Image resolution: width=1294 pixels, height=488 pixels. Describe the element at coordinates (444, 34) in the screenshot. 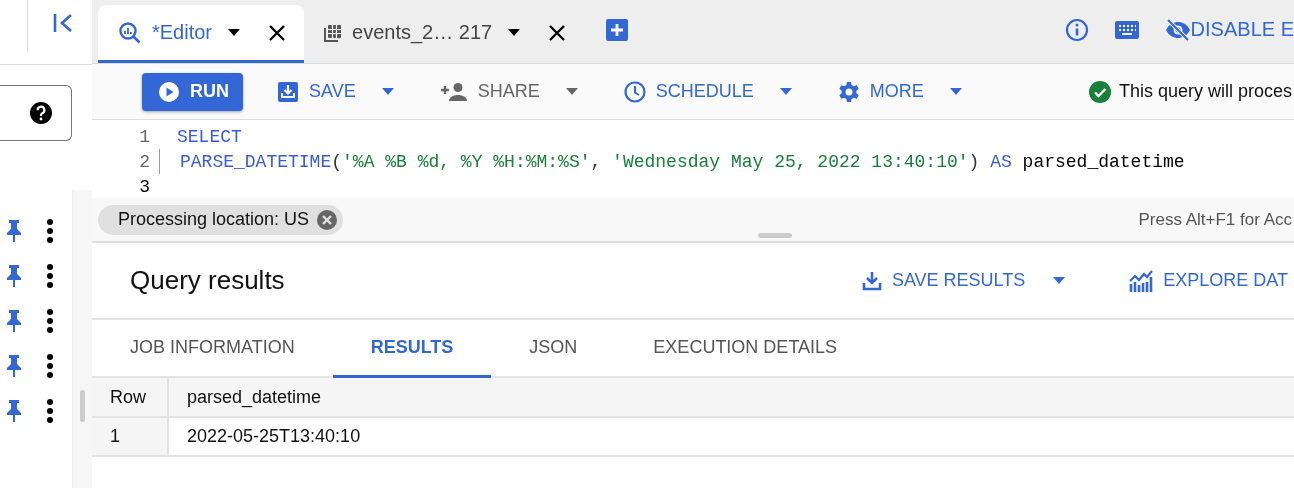

I see `editor-tab: events_2… 217` at that location.